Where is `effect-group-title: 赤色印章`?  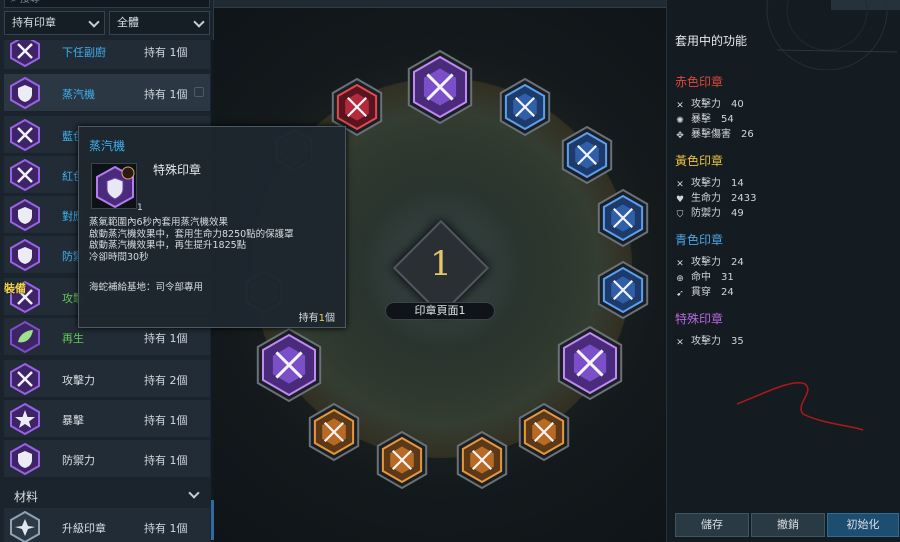 effect-group-title: 赤色印章 is located at coordinates (699, 82).